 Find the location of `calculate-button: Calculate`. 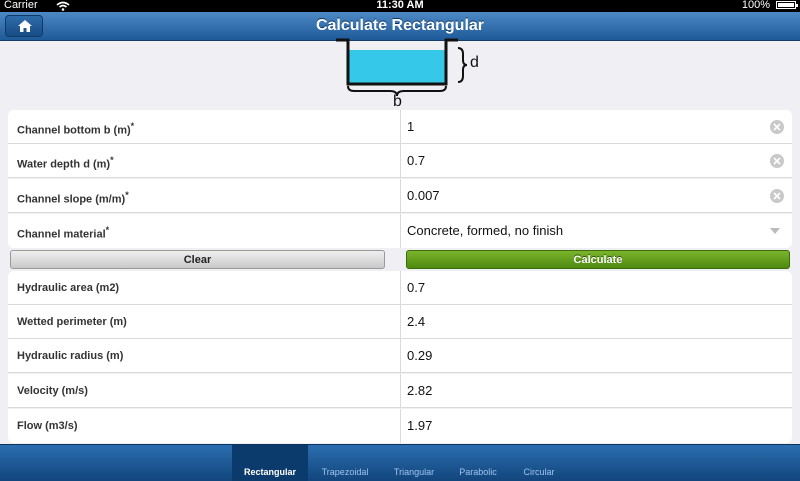

calculate-button: Calculate is located at coordinates (598, 259).